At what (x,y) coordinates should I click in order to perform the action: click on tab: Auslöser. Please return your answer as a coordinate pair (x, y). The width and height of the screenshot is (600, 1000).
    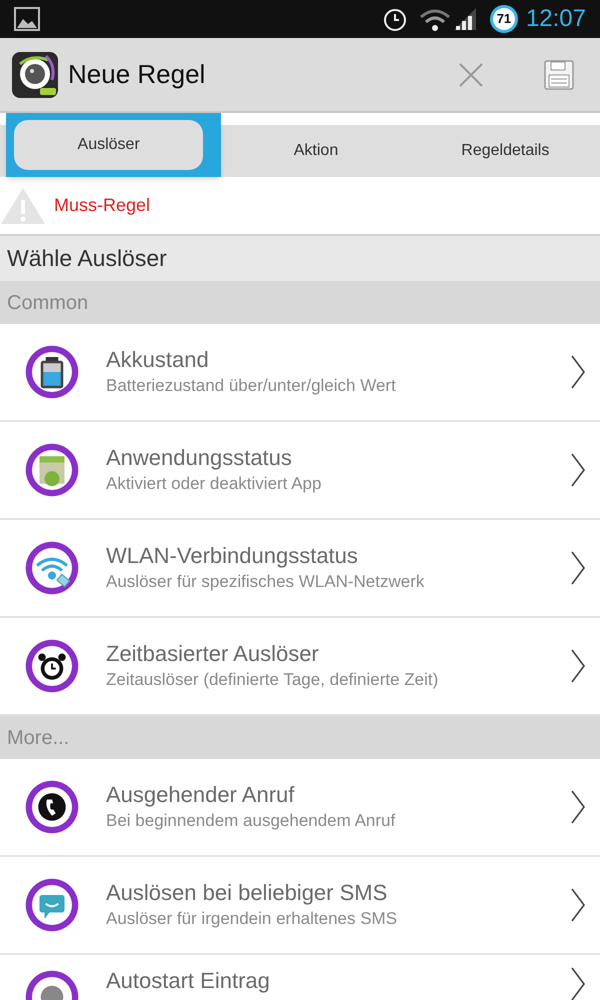
    Looking at the image, I should click on (114, 145).